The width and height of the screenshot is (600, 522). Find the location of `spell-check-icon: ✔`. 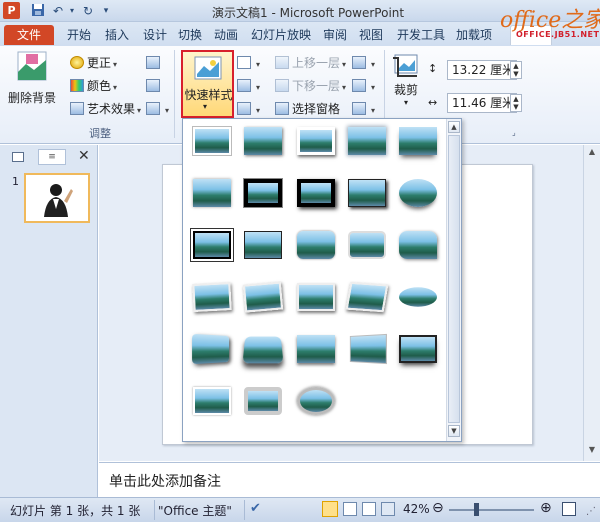

spell-check-icon: ✔ is located at coordinates (255, 508).